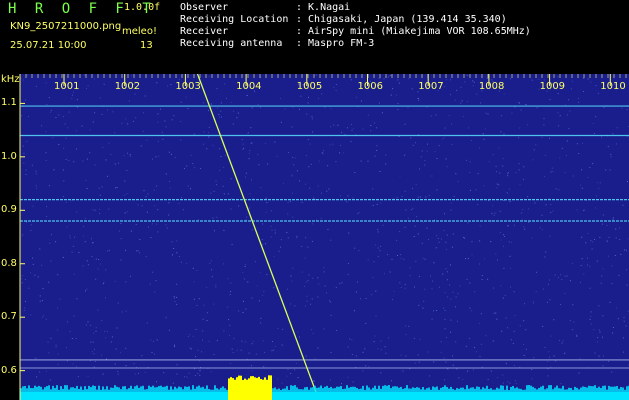 This screenshot has width=629, height=400. What do you see at coordinates (9, 370) in the screenshot?
I see `y-tick-label: 0.6` at bounding box center [9, 370].